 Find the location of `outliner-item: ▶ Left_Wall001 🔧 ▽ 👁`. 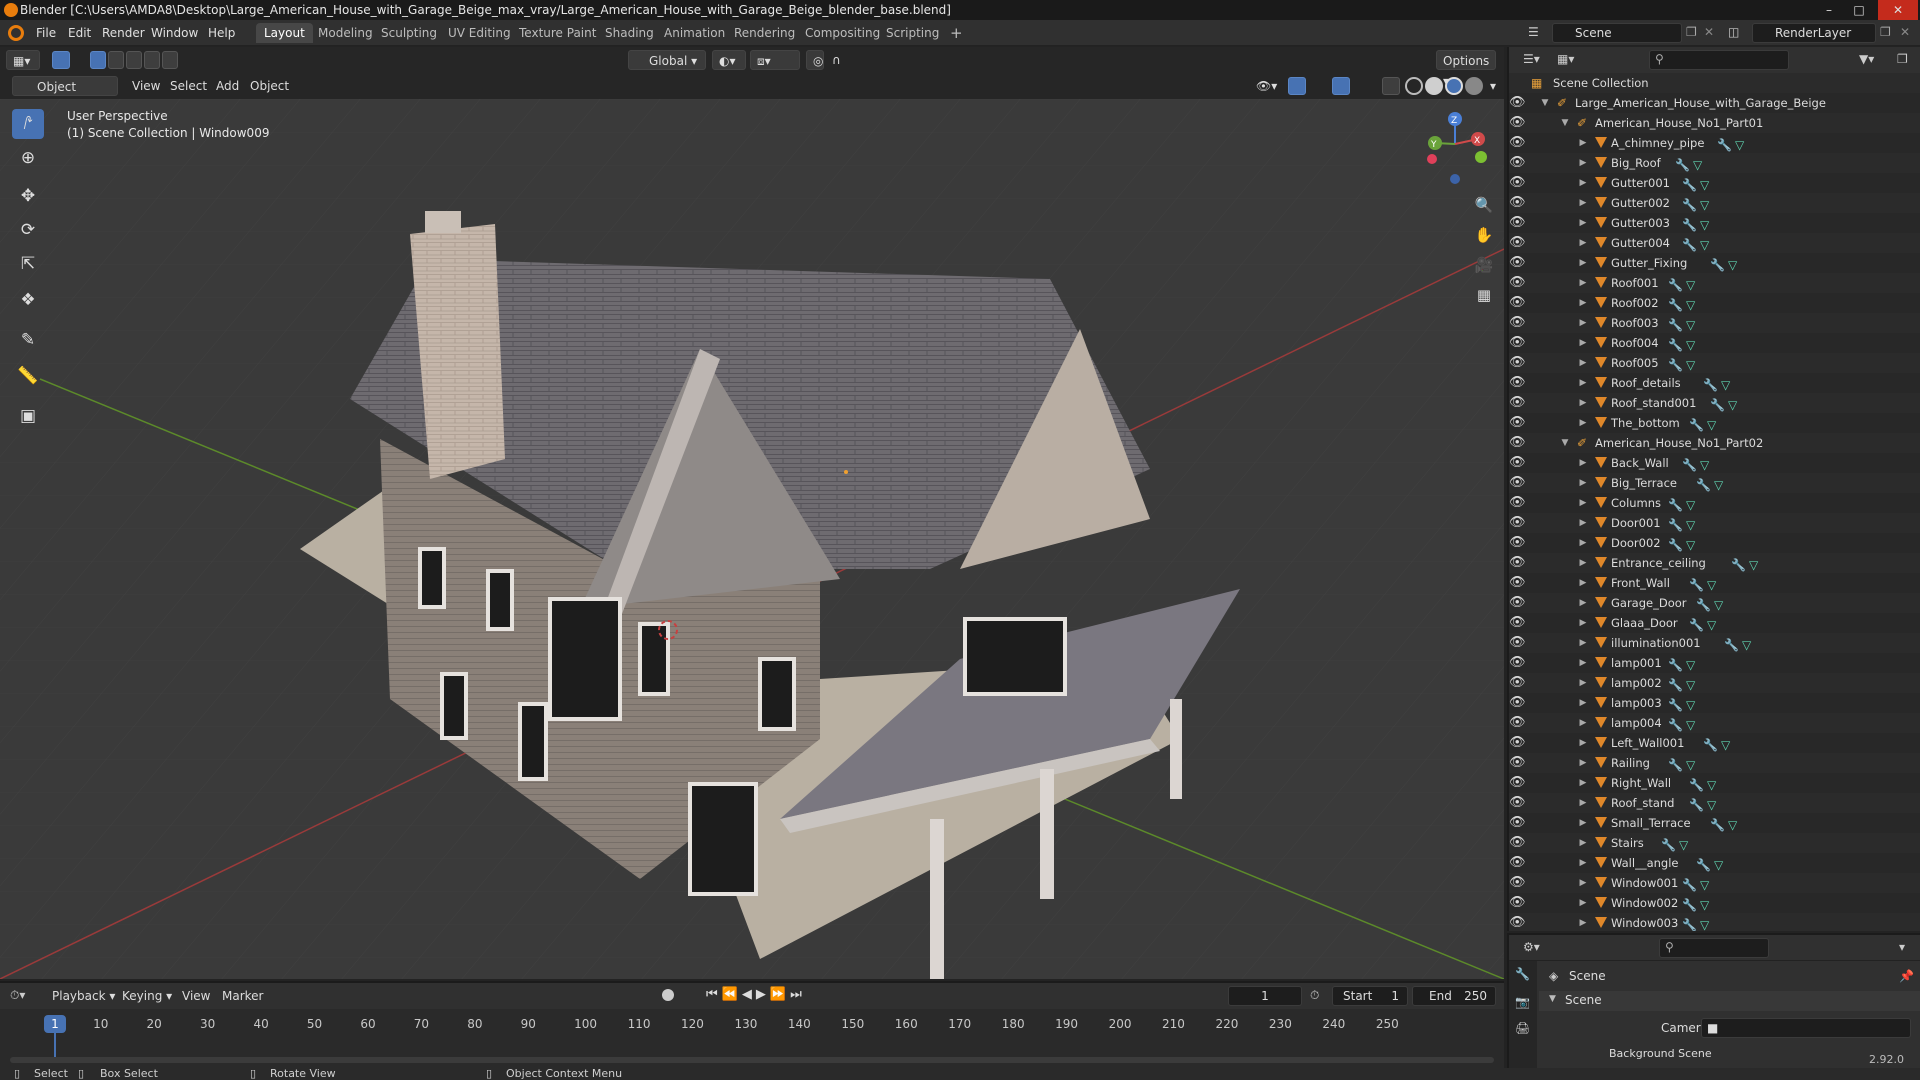

outliner-item: ▶ Left_Wall001 🔧 ▽ 👁 is located at coordinates (1714, 743).